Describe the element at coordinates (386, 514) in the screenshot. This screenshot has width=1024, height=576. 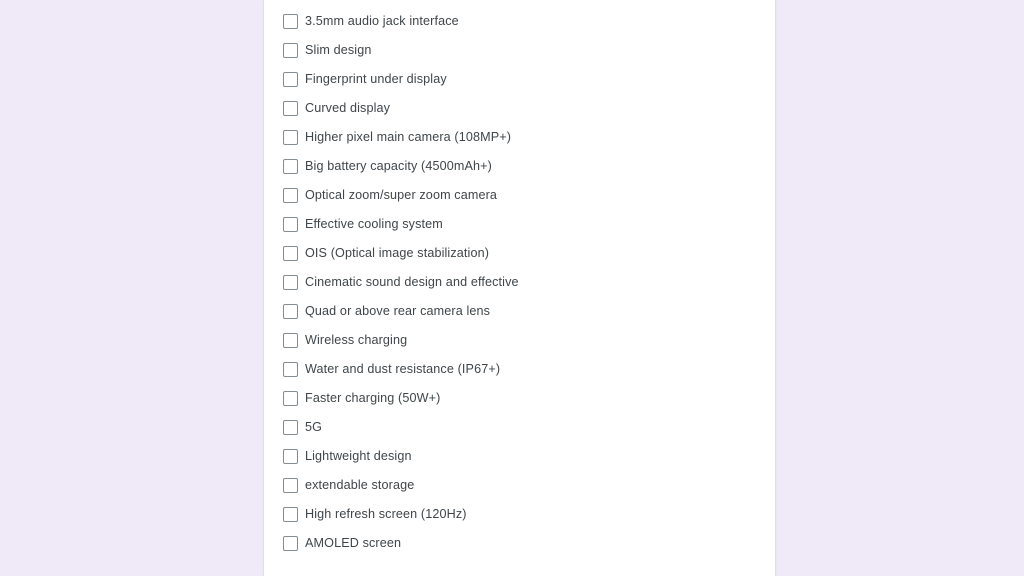
I see `checkbox-option-label: High refresh screen (120Hz)` at that location.